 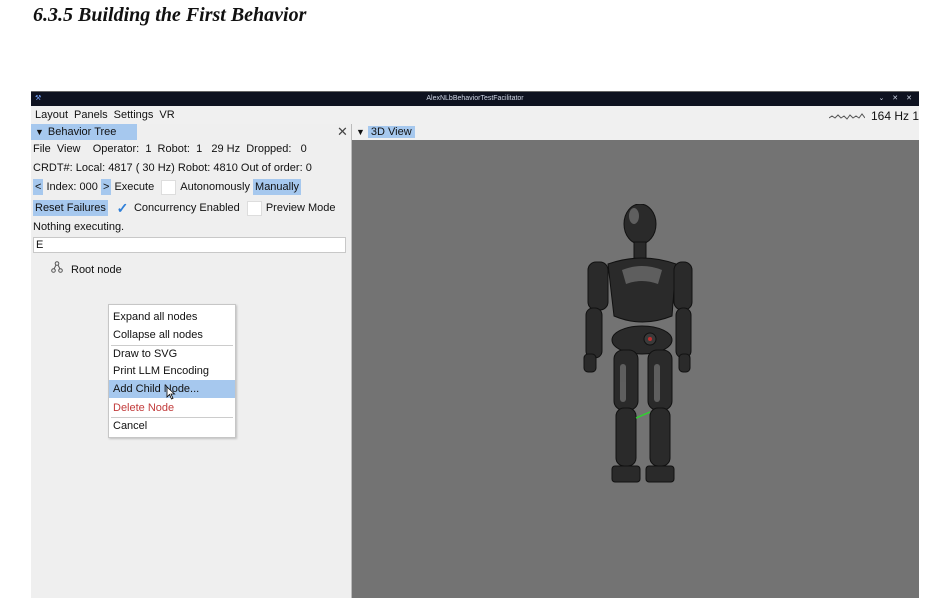 I want to click on previous-index-button: <, so click(x=38, y=187).